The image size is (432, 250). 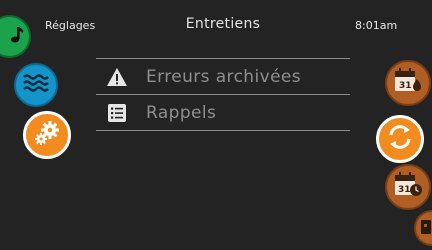 I want to click on calendar-drop-icon: 31, so click(x=408, y=83).